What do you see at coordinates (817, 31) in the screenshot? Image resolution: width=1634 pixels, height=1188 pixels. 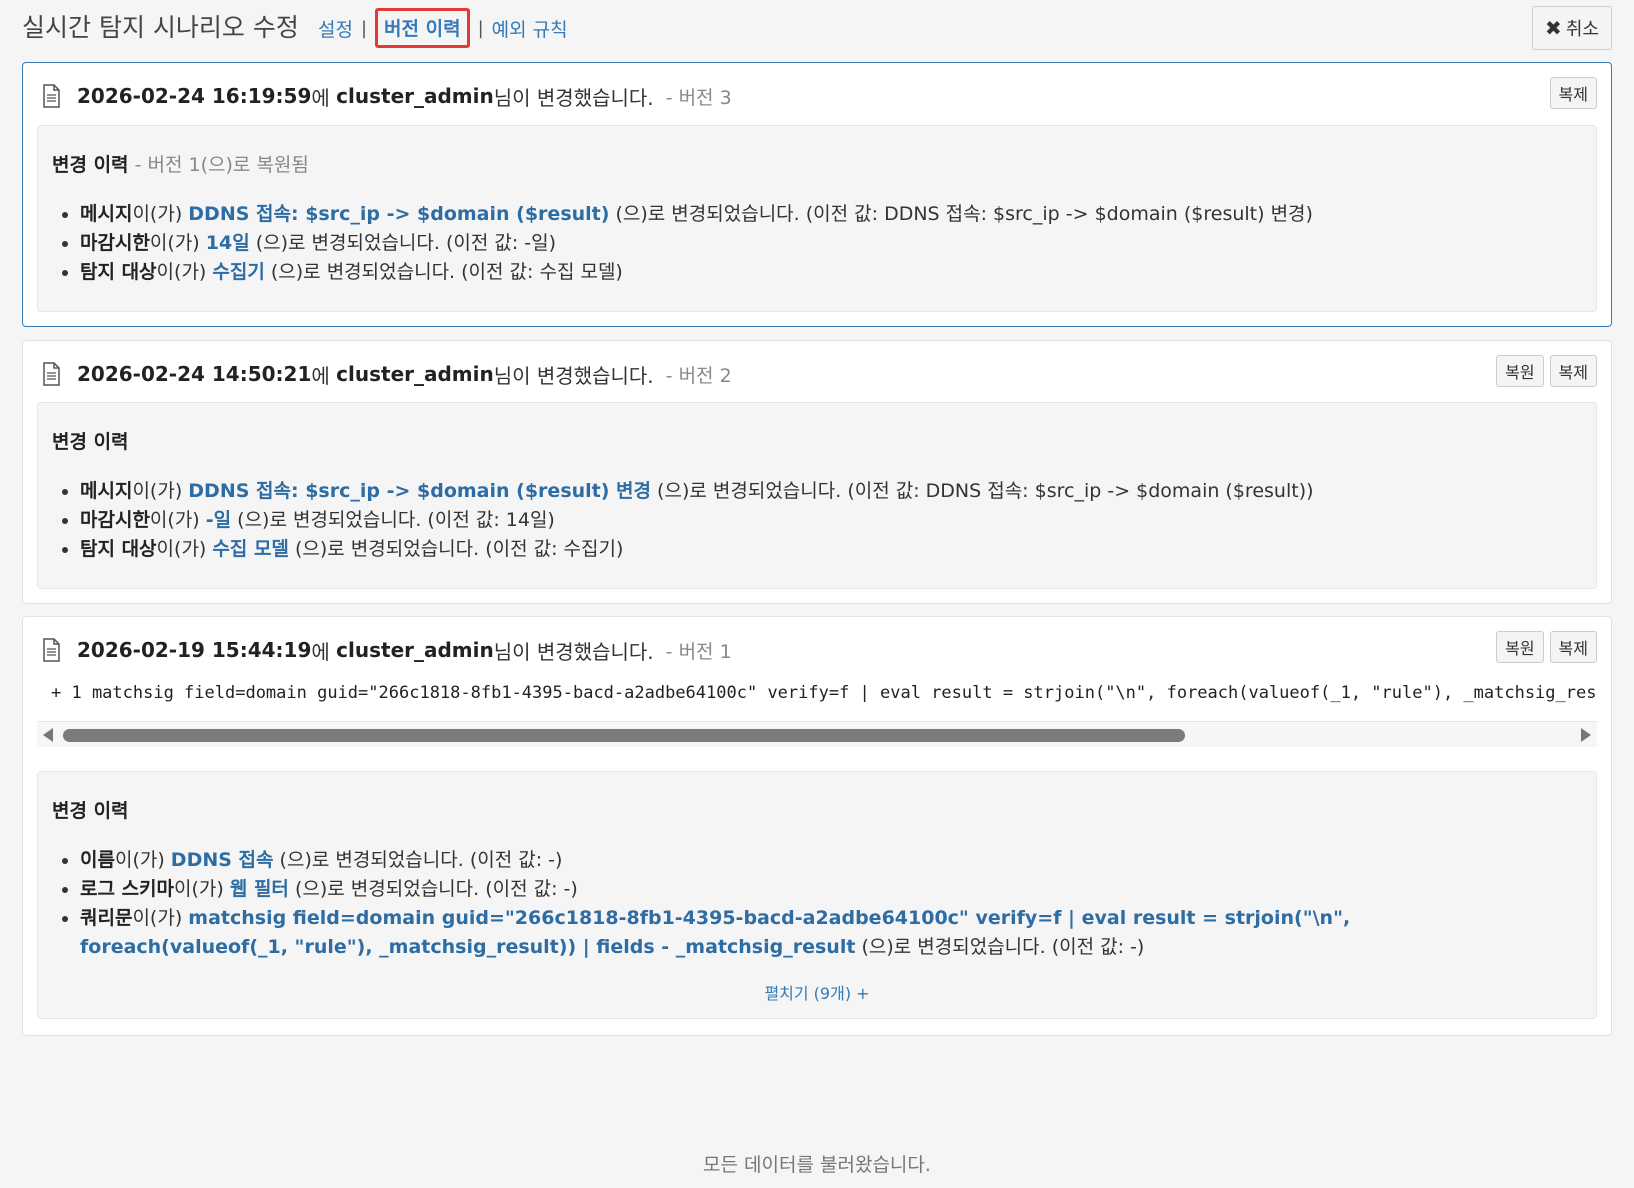 I see `header: 실시간 탐지 시나리오 수정 설정 | 버전 이력 | 예외 규칙 ✖ 취소` at bounding box center [817, 31].